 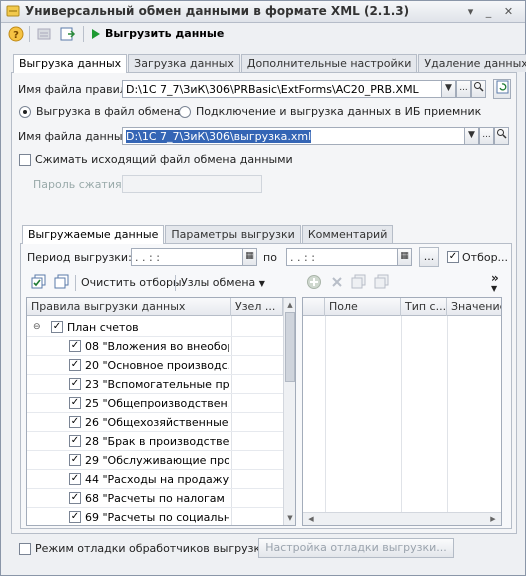 I want to click on clear-filters-button: Очистить отборы, so click(x=131, y=282).